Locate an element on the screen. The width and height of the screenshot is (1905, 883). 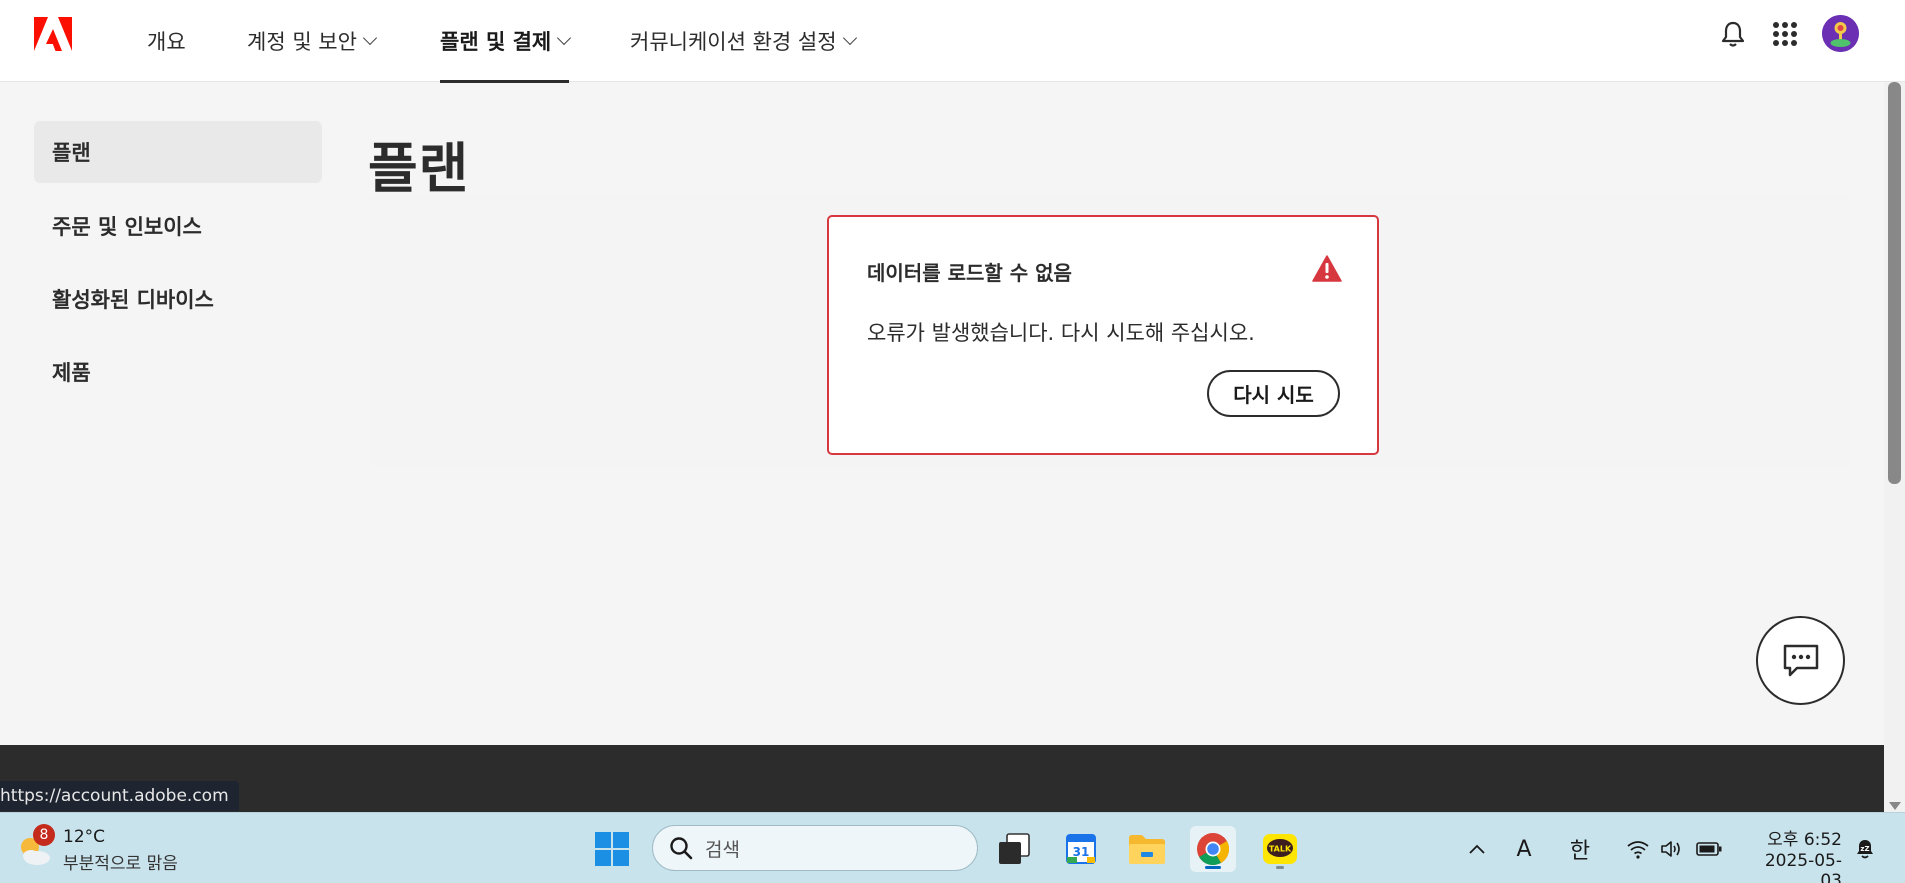
weather-temp: 12°C is located at coordinates (84, 837).